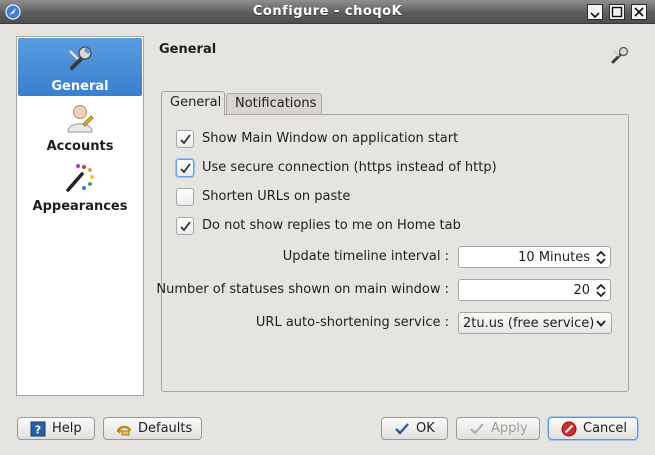  Describe the element at coordinates (352, 322) in the screenshot. I see `shortening-service-label: URL auto-shortening service :` at that location.